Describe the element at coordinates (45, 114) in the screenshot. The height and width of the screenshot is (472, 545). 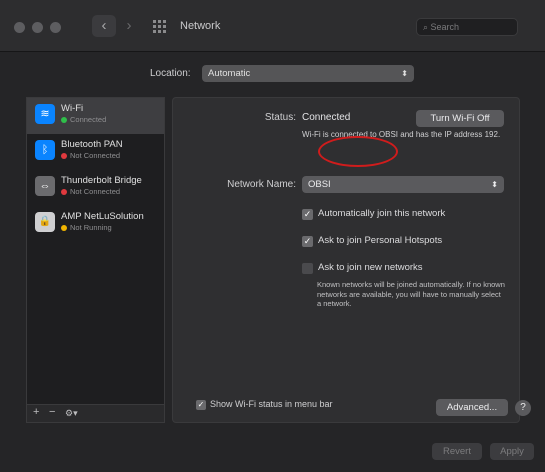
I see `wifi-icon: ≋` at that location.